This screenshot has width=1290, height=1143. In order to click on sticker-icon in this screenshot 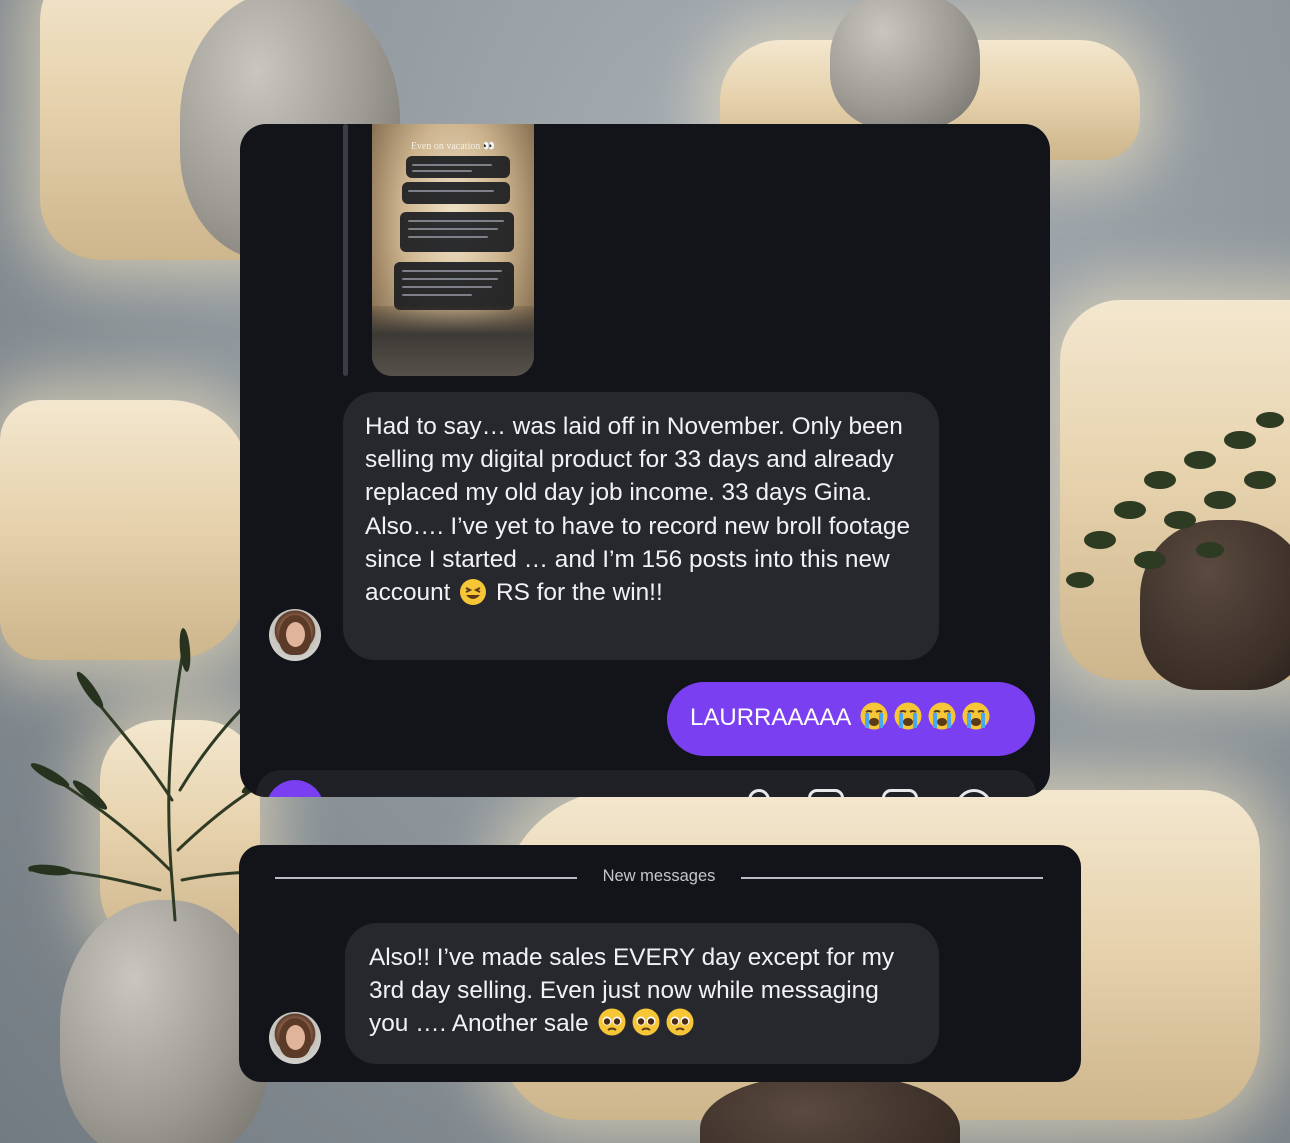, I will do `click(900, 793)`.